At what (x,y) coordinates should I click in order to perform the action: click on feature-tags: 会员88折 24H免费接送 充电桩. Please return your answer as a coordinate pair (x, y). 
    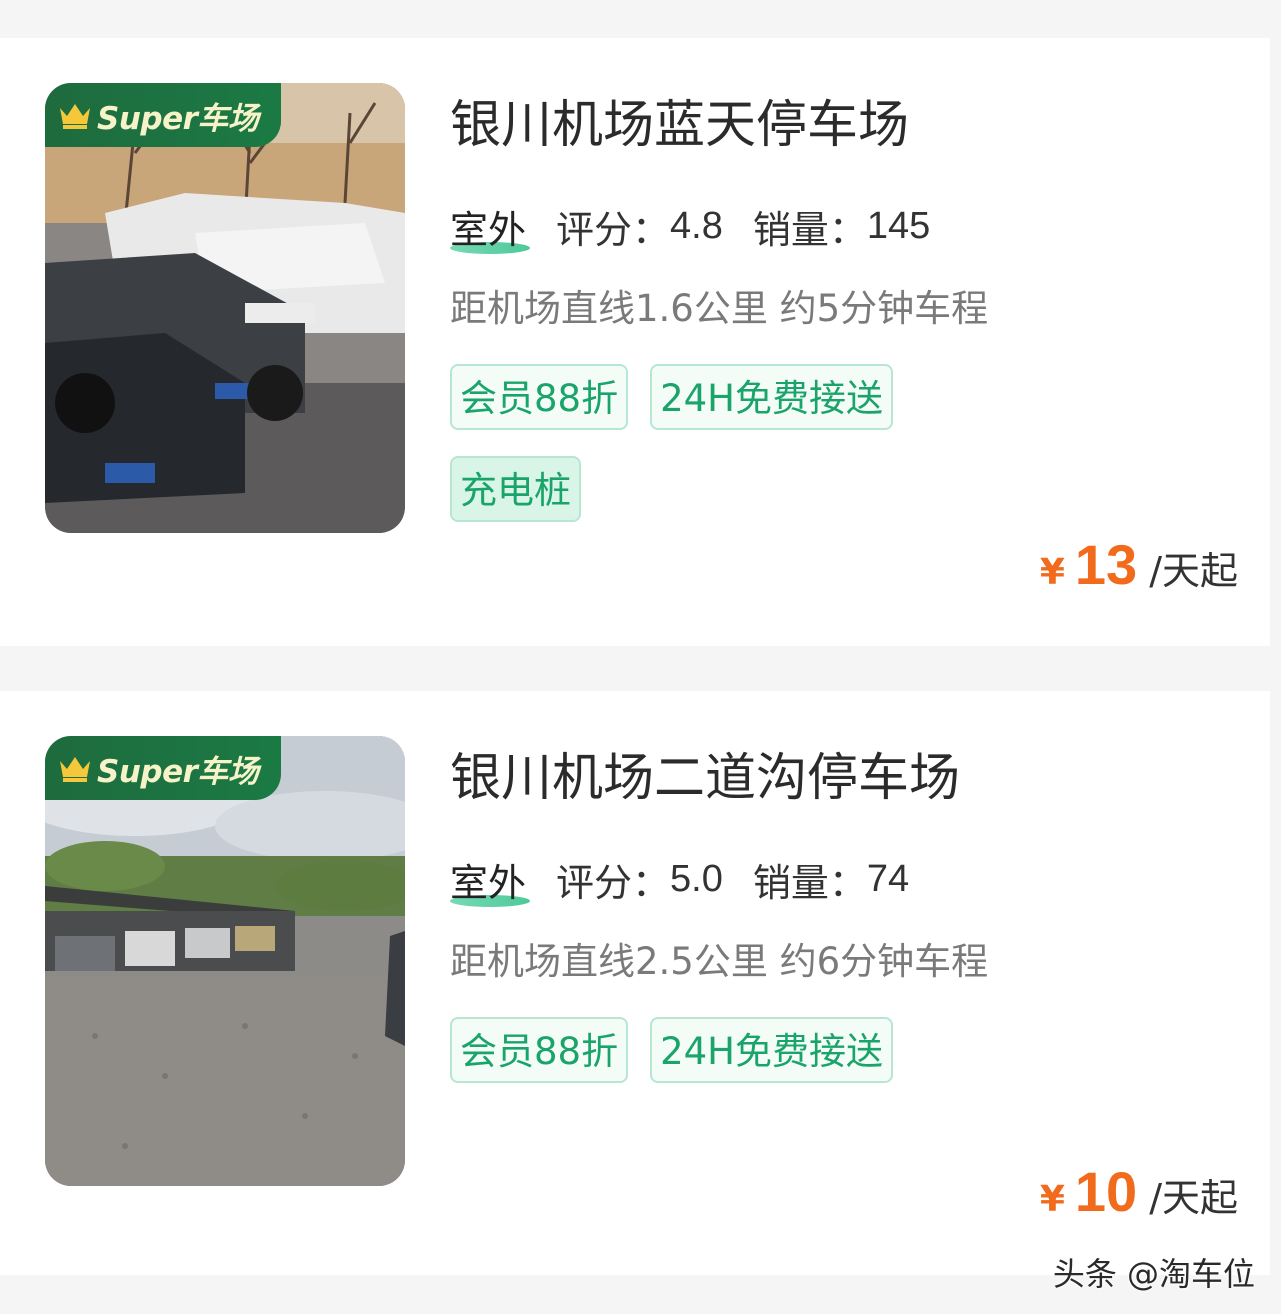
    Looking at the image, I should click on (710, 456).